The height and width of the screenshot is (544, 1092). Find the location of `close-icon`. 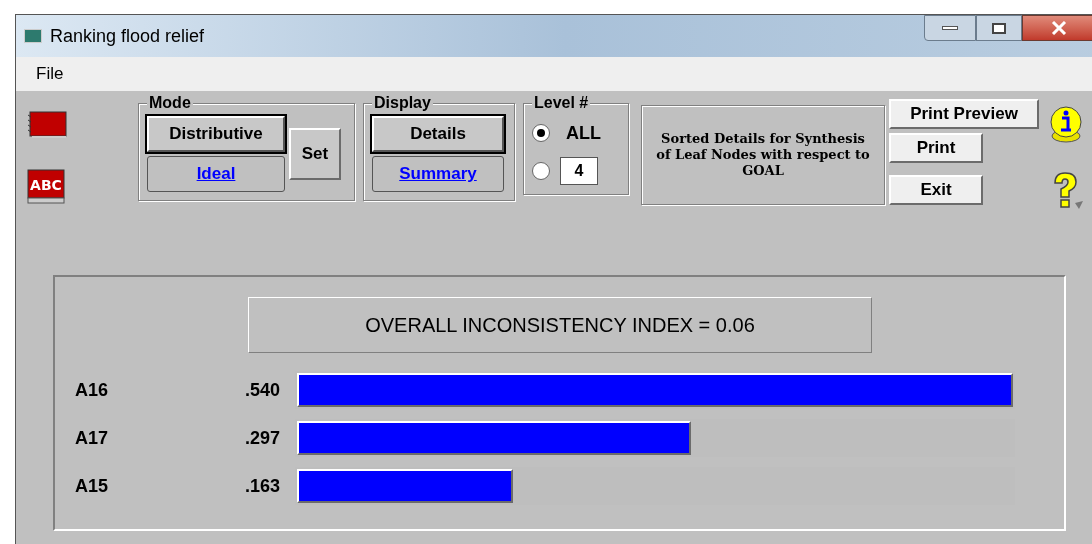

close-icon is located at coordinates (1059, 28).